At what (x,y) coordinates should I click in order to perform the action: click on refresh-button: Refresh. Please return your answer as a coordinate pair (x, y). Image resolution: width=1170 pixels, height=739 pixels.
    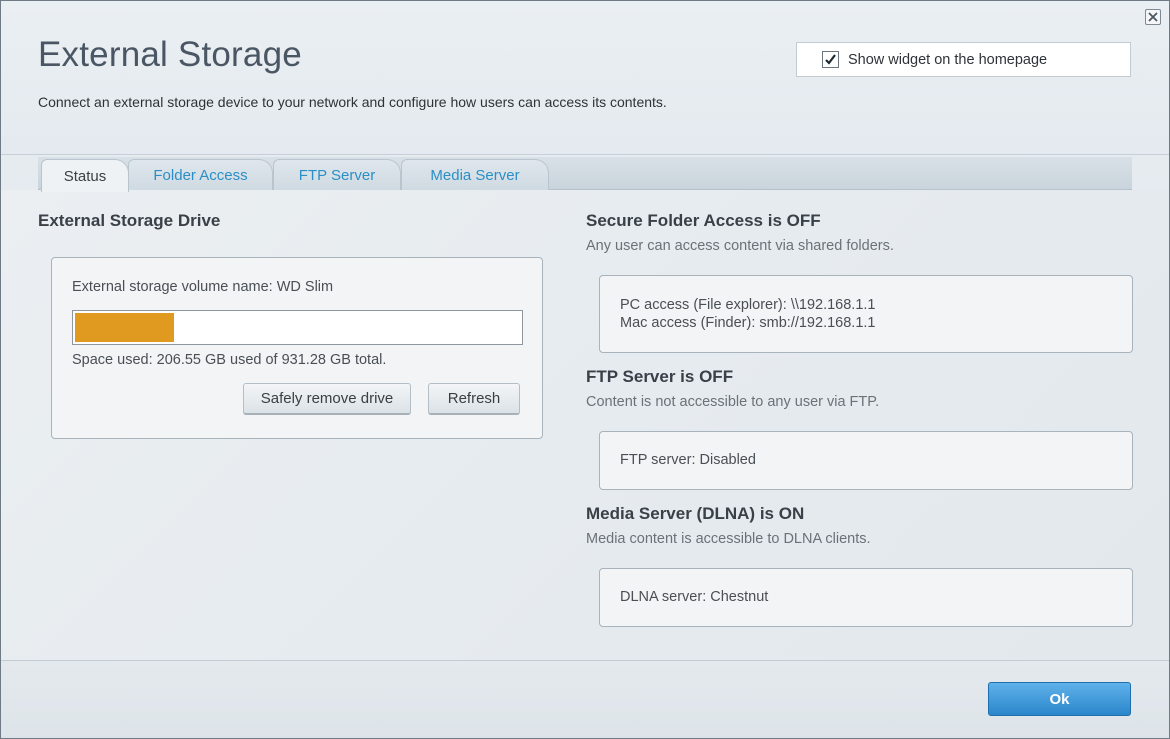
    Looking at the image, I should click on (474, 399).